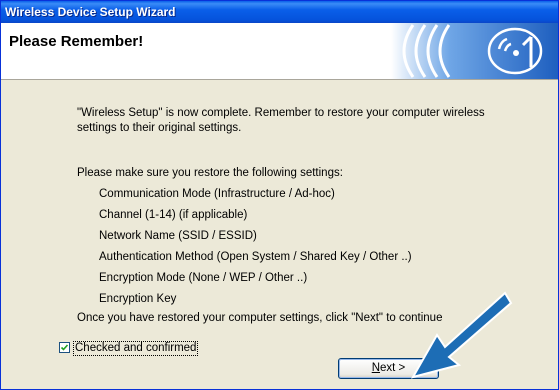  What do you see at coordinates (76, 41) in the screenshot?
I see `page-title: Please Remember!` at bounding box center [76, 41].